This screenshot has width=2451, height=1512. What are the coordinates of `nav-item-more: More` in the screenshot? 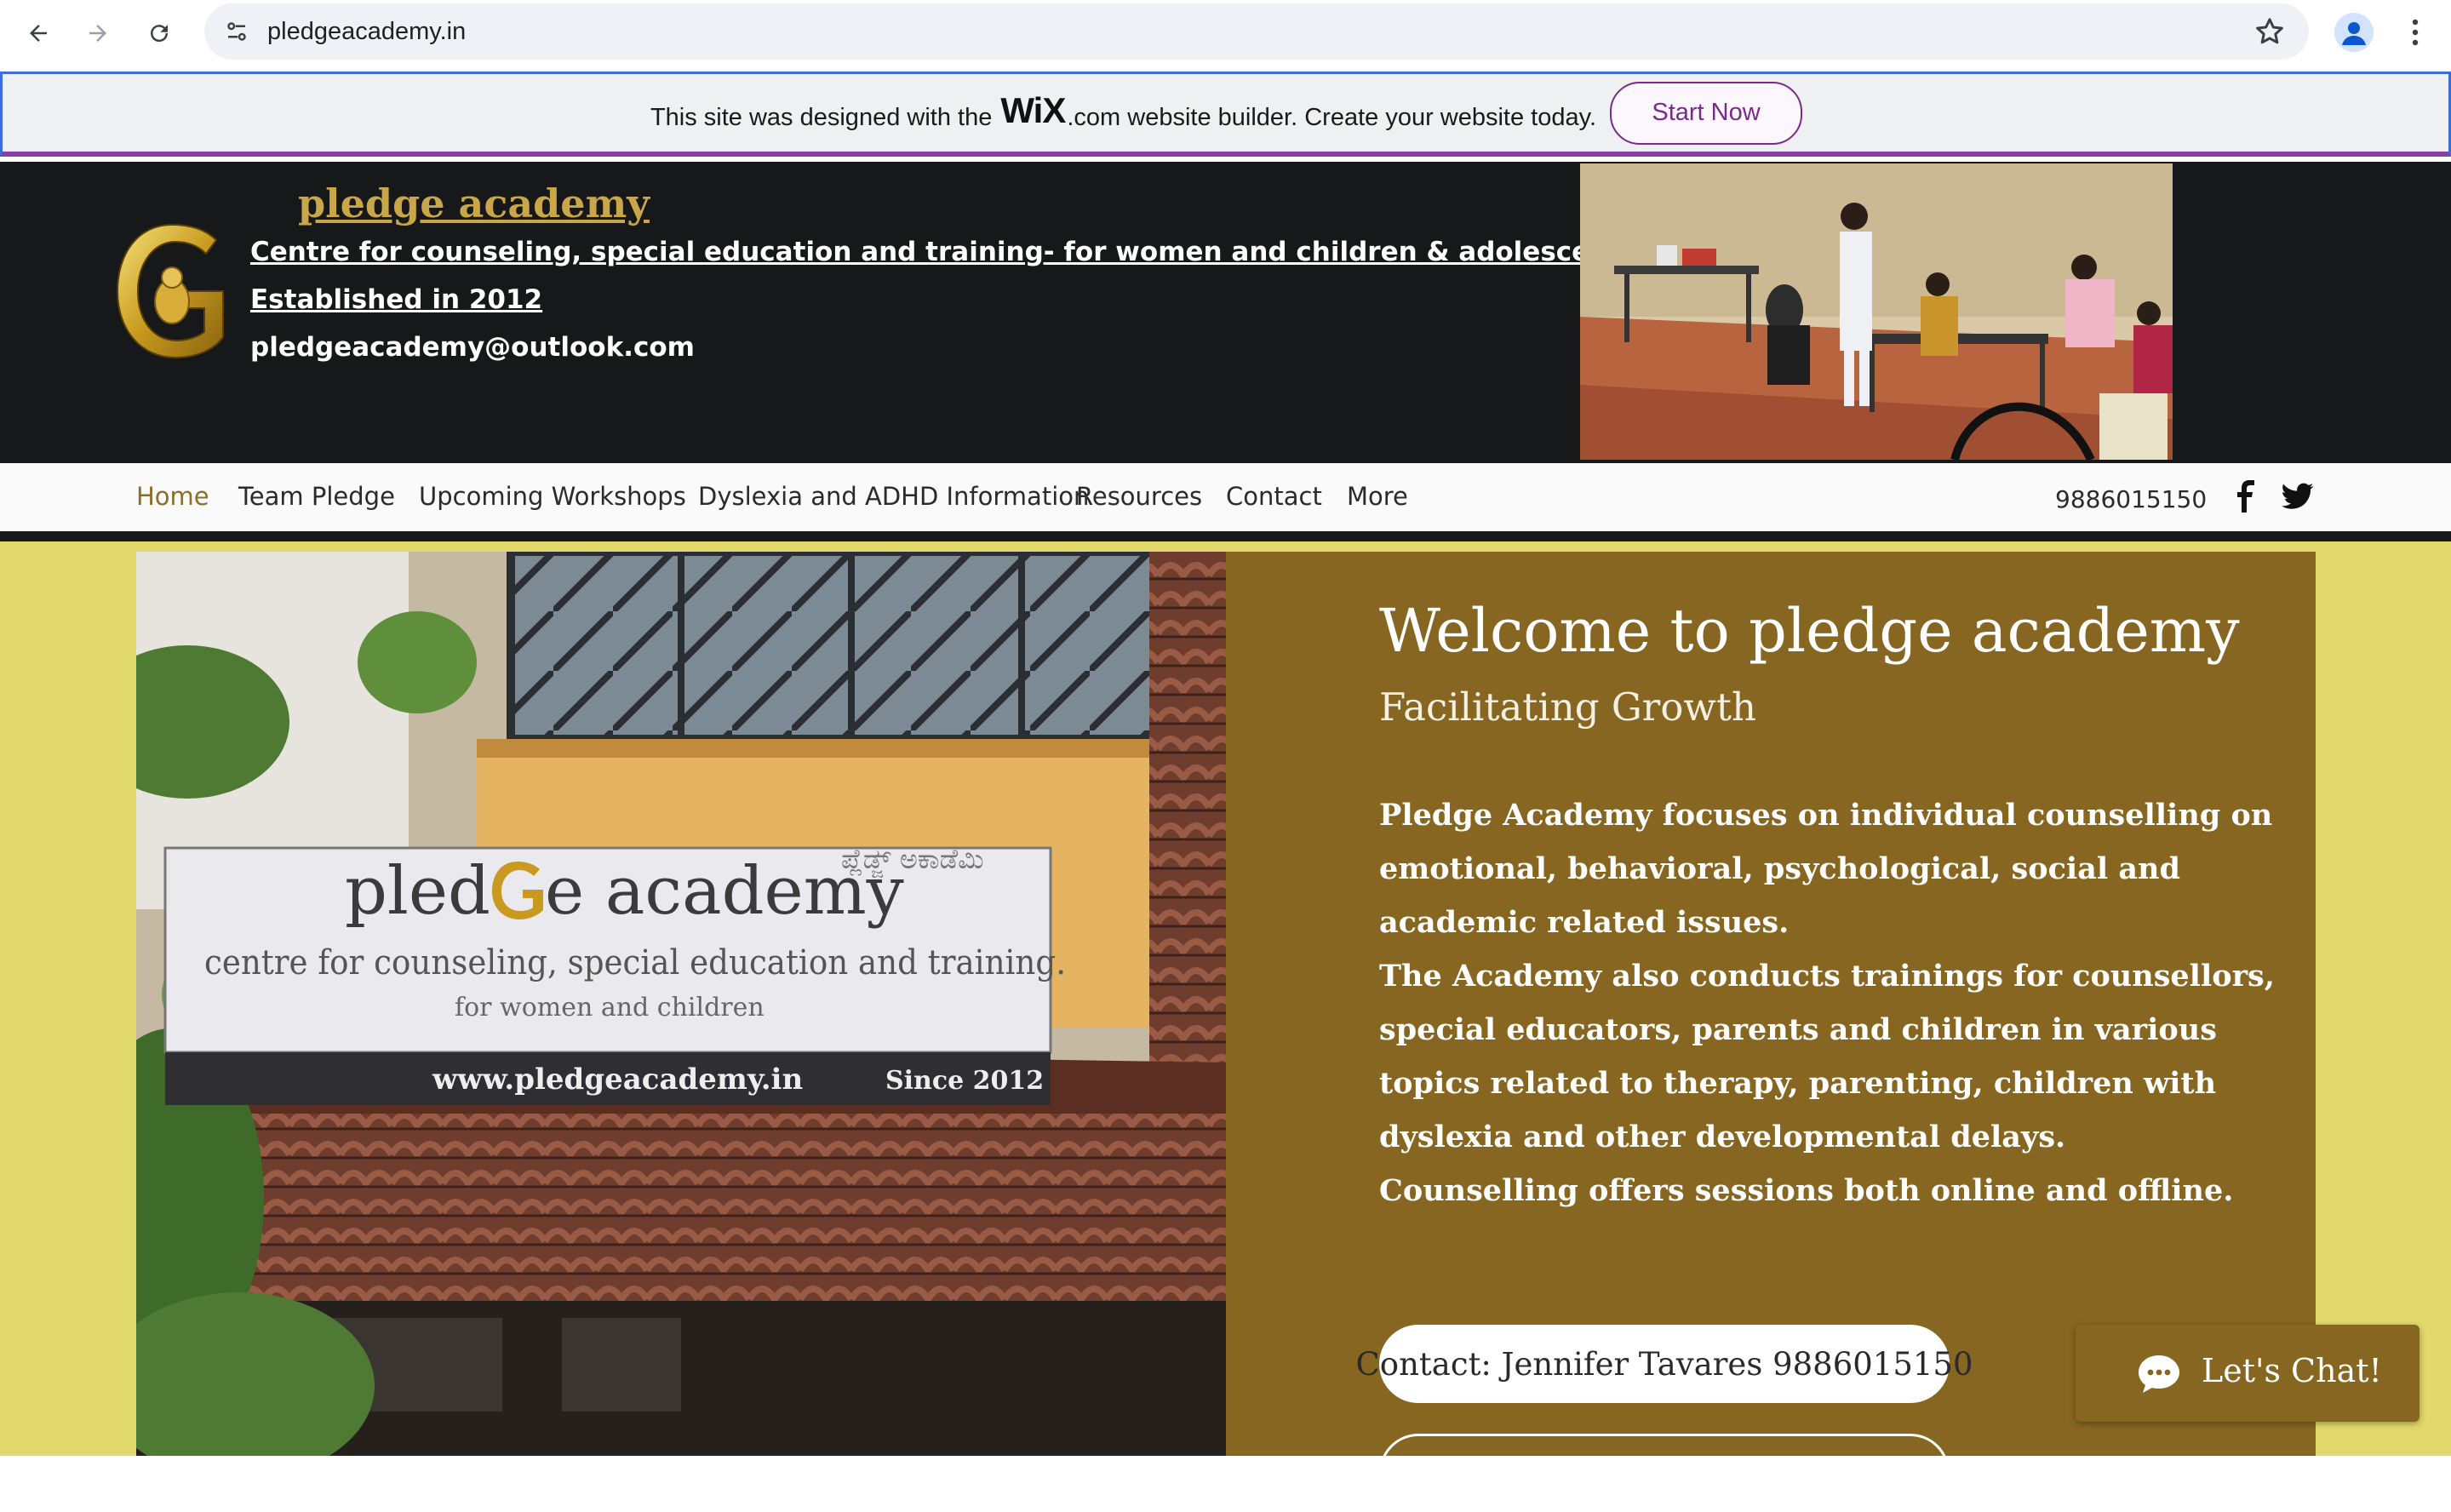 It's located at (1377, 497).